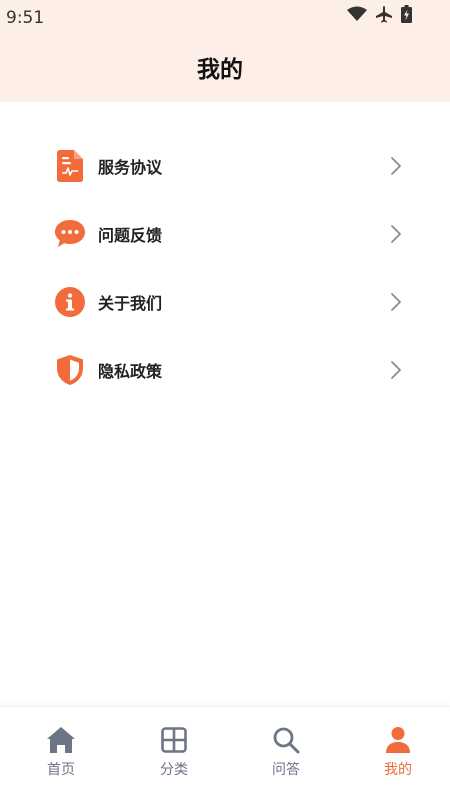  Describe the element at coordinates (225, 166) in the screenshot. I see `menu-item-service-agreement: 服务协议` at that location.